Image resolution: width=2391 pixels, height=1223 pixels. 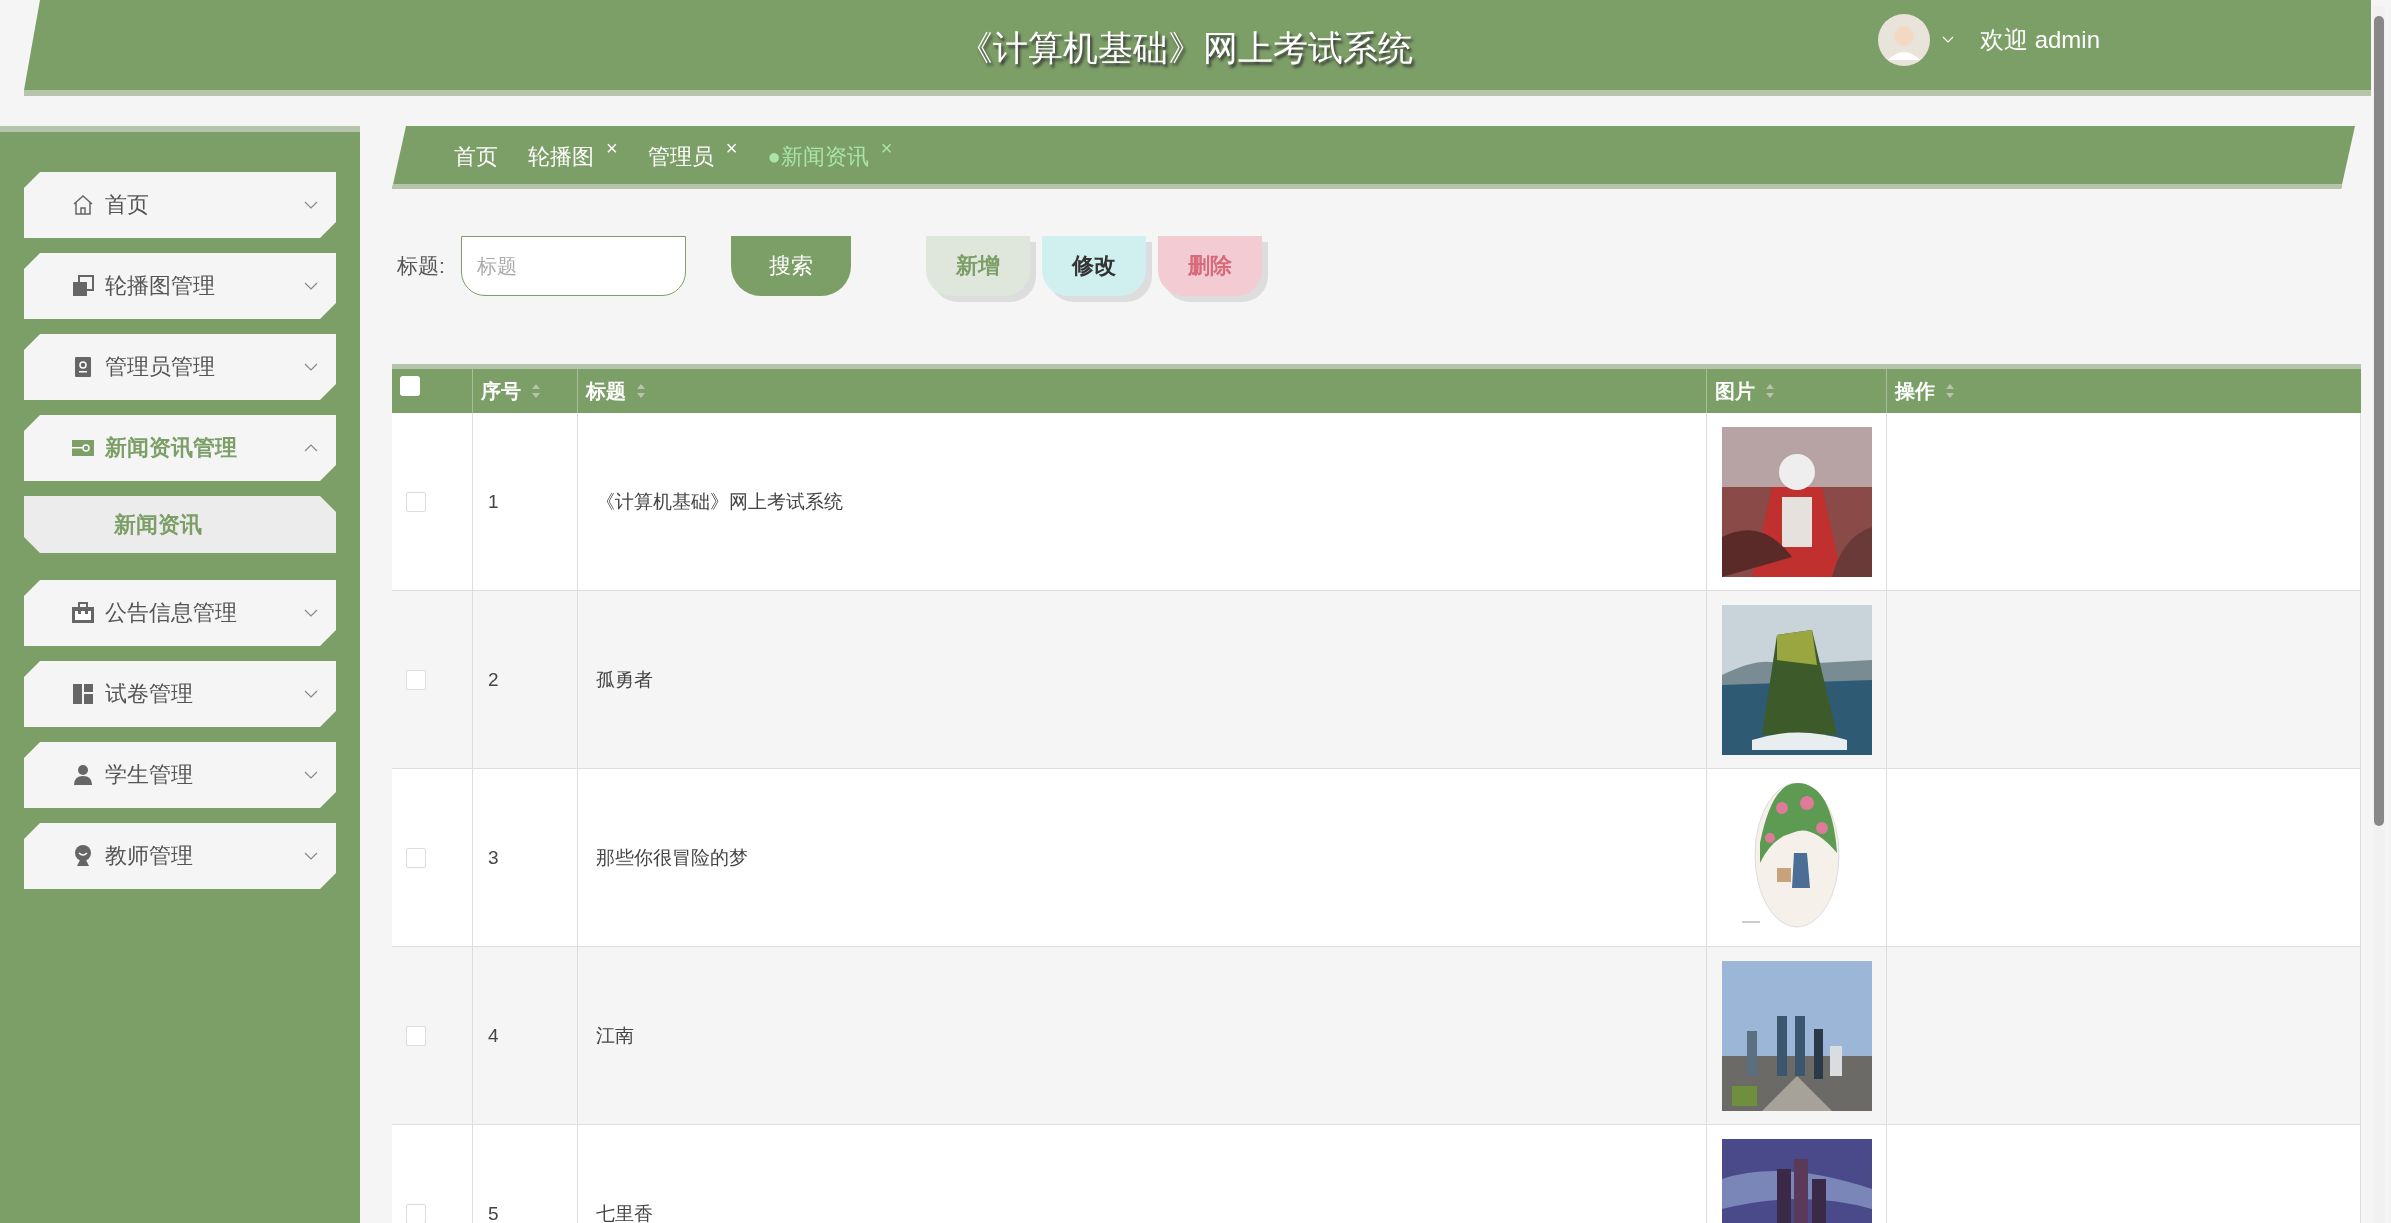 What do you see at coordinates (180, 613) in the screenshot?
I see `menu-item: 公告信息管理` at bounding box center [180, 613].